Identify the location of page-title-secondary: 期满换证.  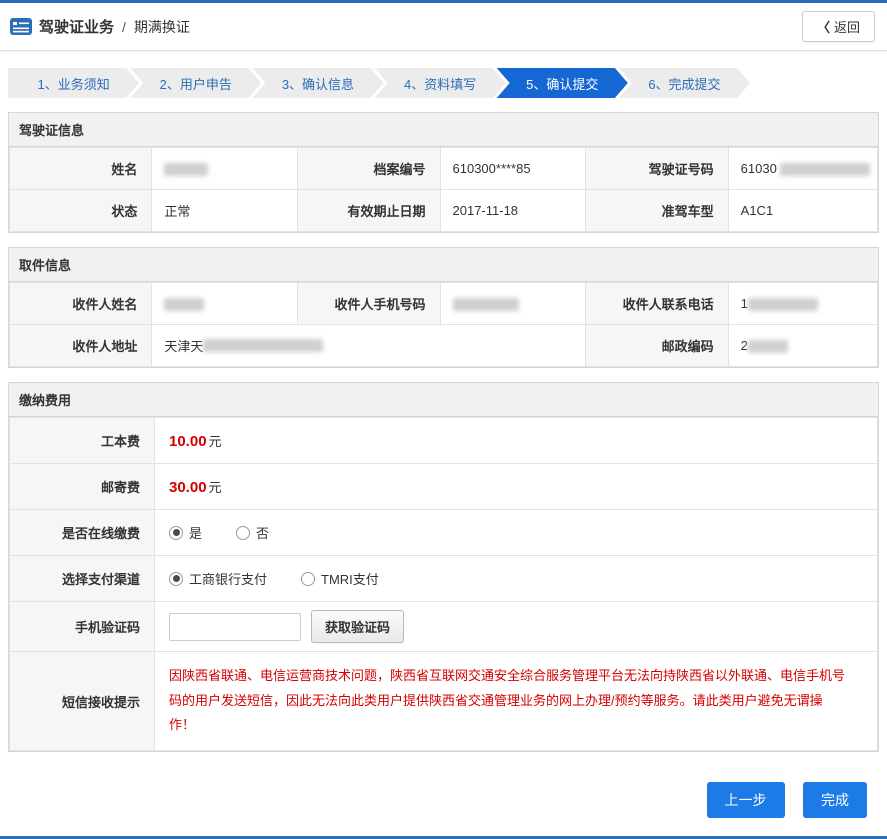
(161, 26).